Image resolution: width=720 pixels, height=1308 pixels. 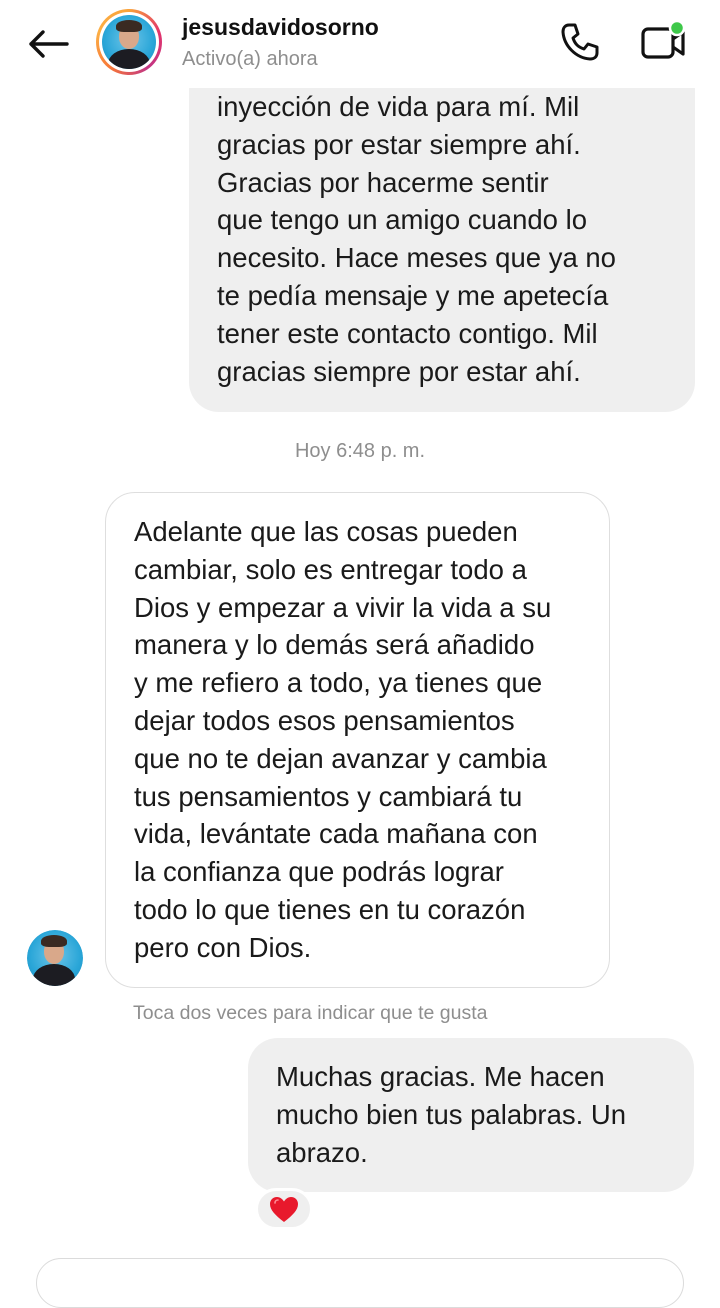 I want to click on audio-call-button, so click(x=580, y=42).